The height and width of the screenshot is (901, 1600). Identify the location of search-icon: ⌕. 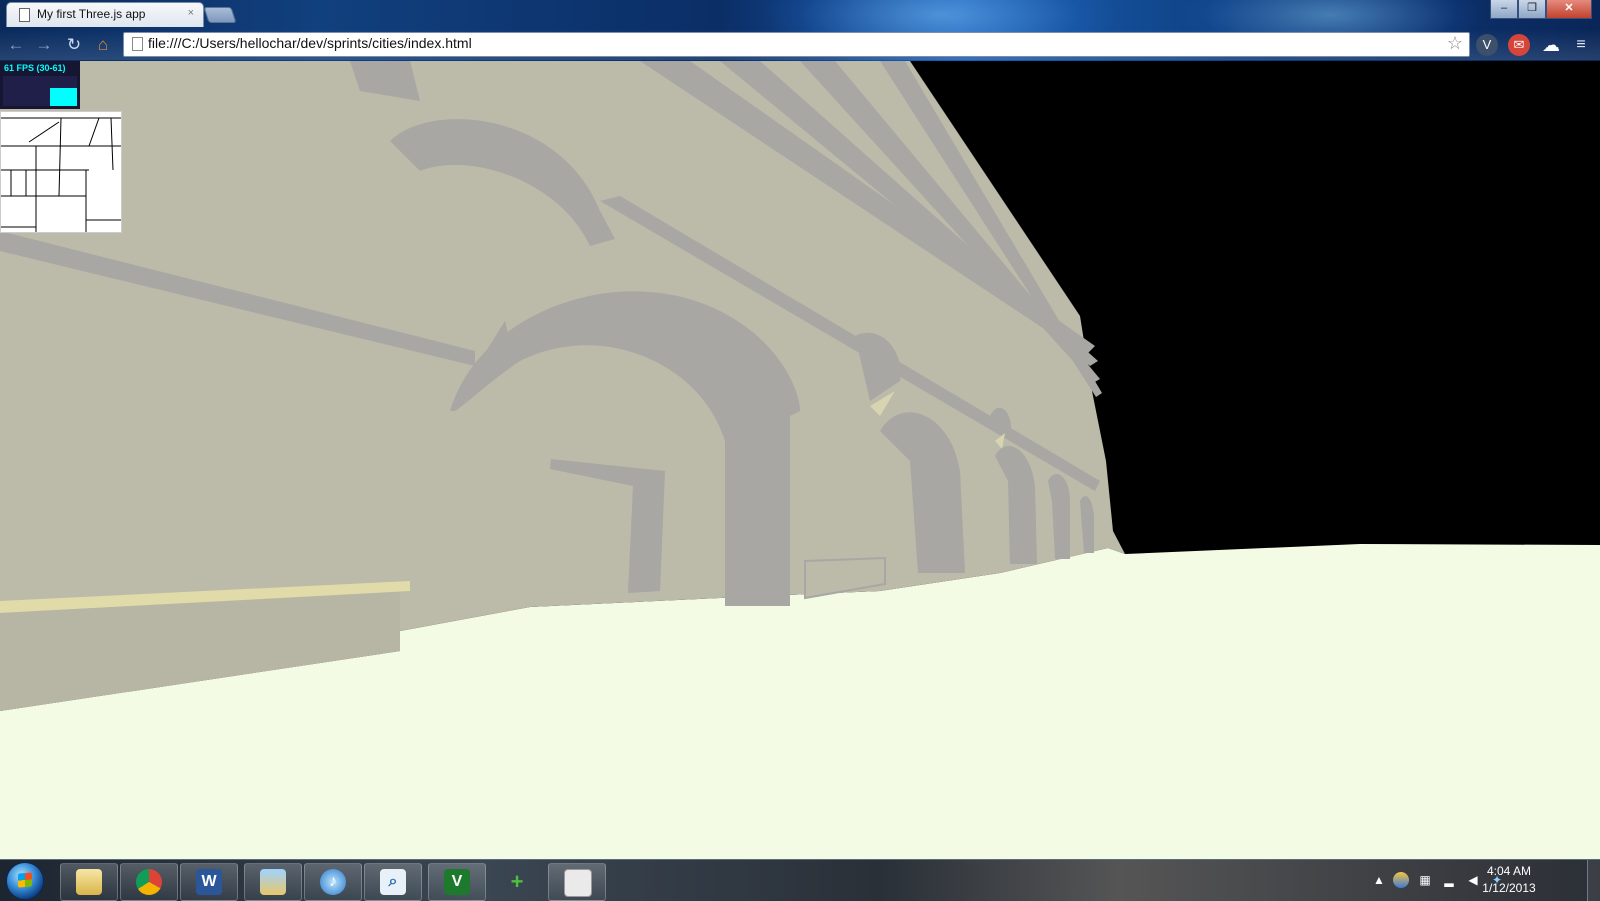
(393, 882).